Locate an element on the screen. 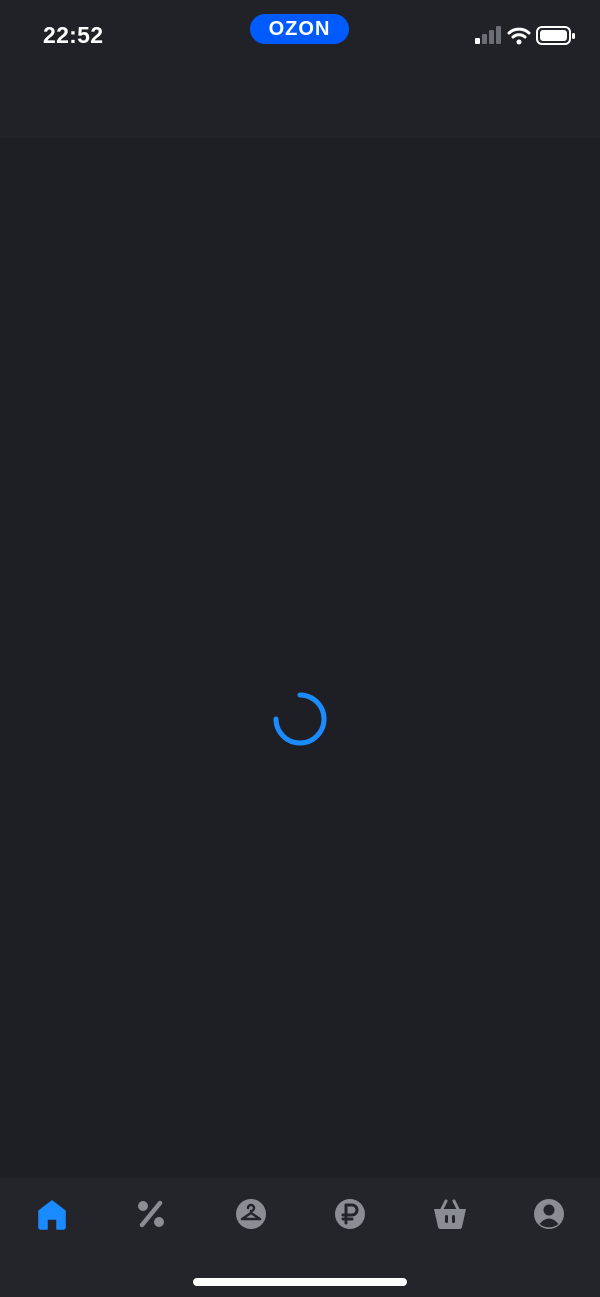 The image size is (600, 1297). spinner-icon is located at coordinates (300, 719).